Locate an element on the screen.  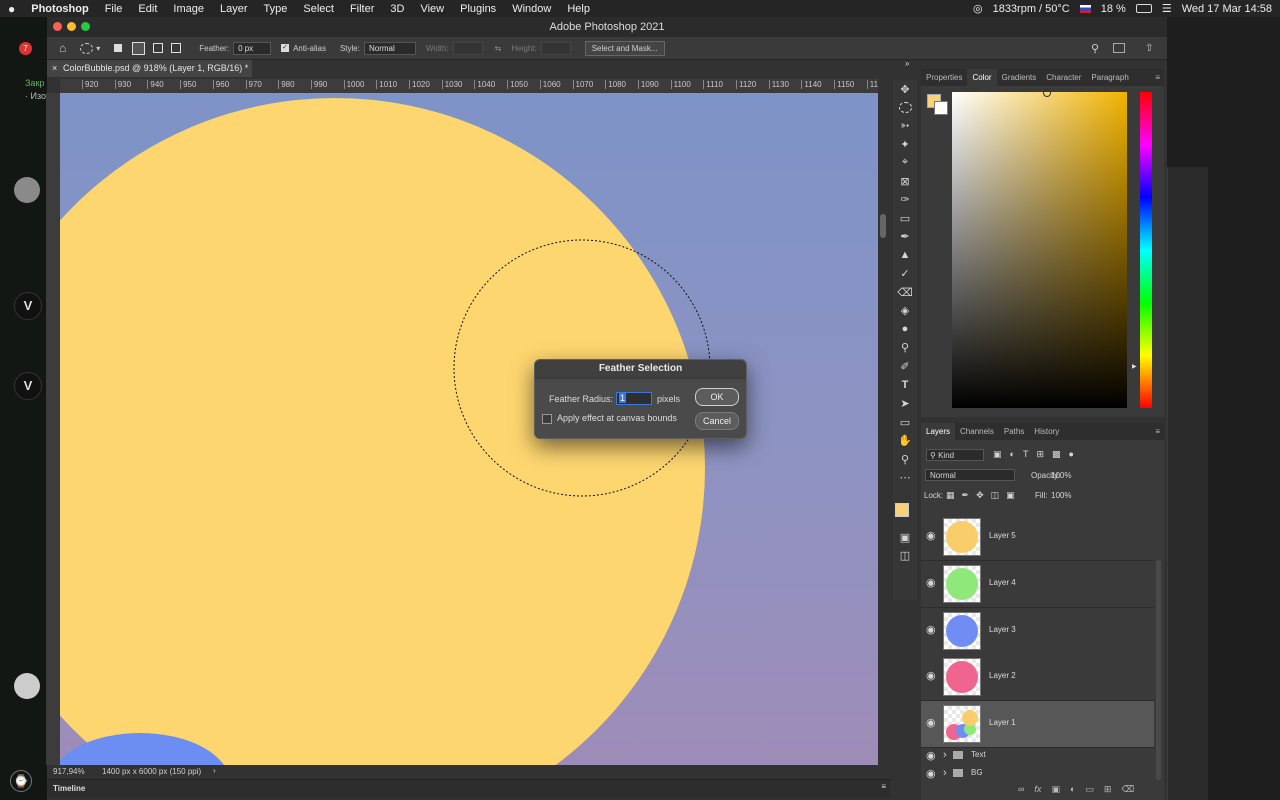
color-field is located at coordinates (1039, 250).